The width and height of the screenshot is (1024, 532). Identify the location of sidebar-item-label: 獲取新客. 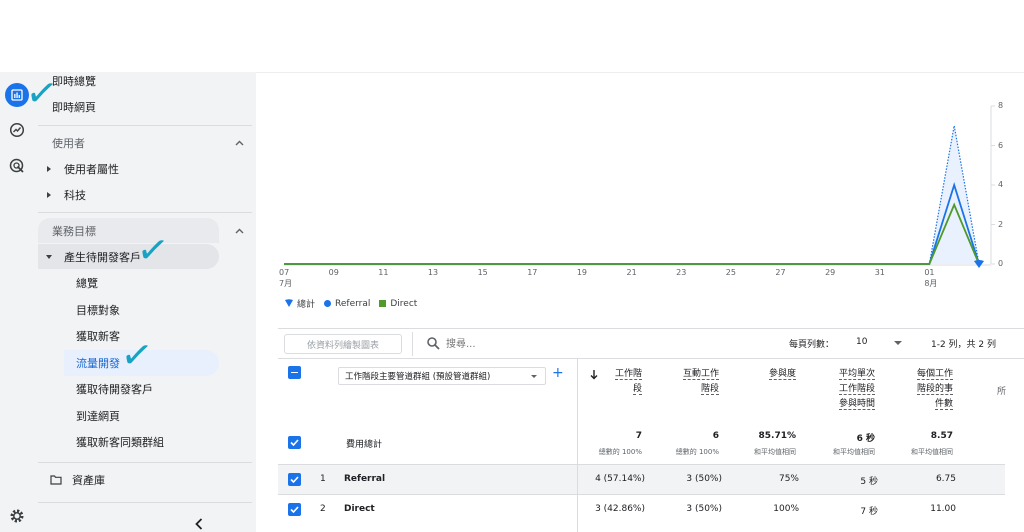
(98, 336).